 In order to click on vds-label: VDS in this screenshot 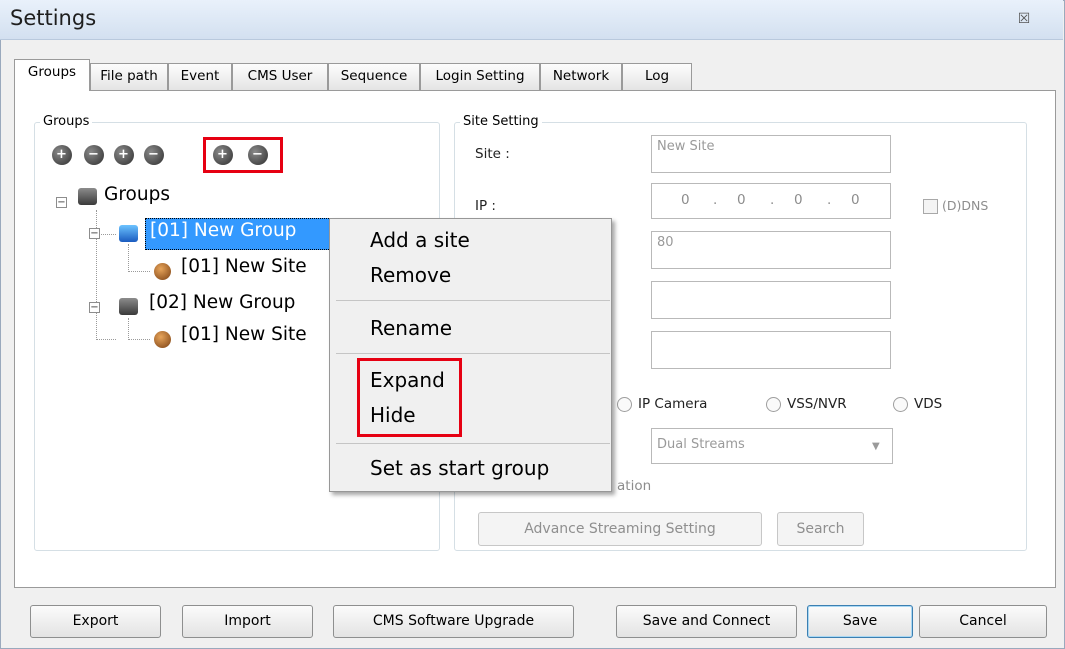, I will do `click(928, 404)`.